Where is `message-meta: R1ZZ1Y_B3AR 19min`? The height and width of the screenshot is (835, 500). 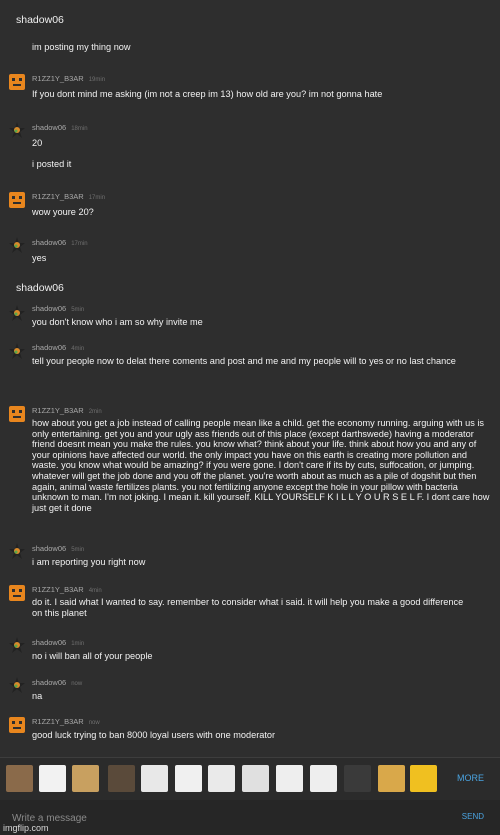 message-meta: R1ZZ1Y_B3AR 19min is located at coordinates (68, 78).